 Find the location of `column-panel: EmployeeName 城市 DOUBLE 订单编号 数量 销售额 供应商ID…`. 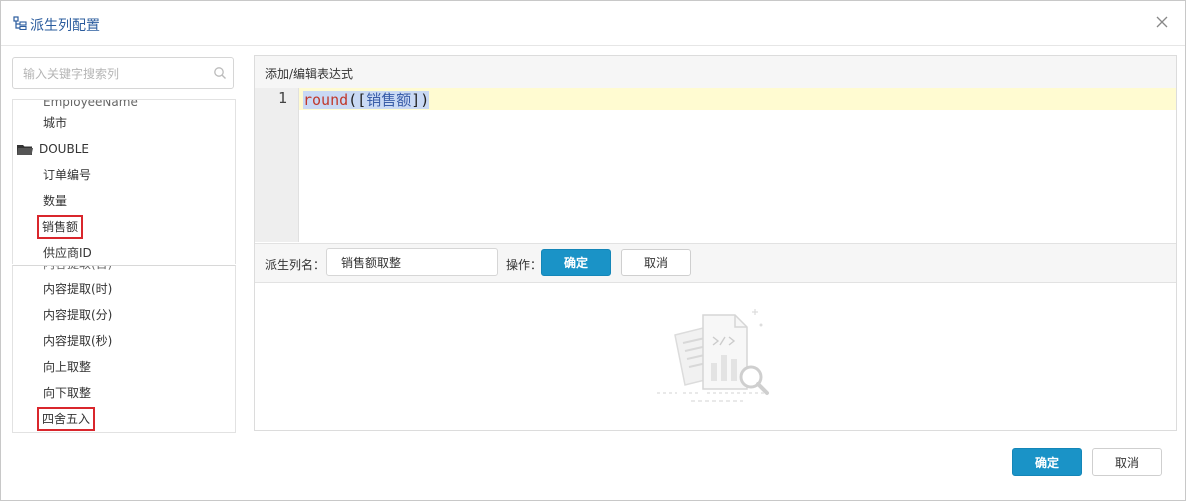

column-panel: EmployeeName 城市 DOUBLE 订单编号 数量 销售额 供应商ID… is located at coordinates (124, 245).